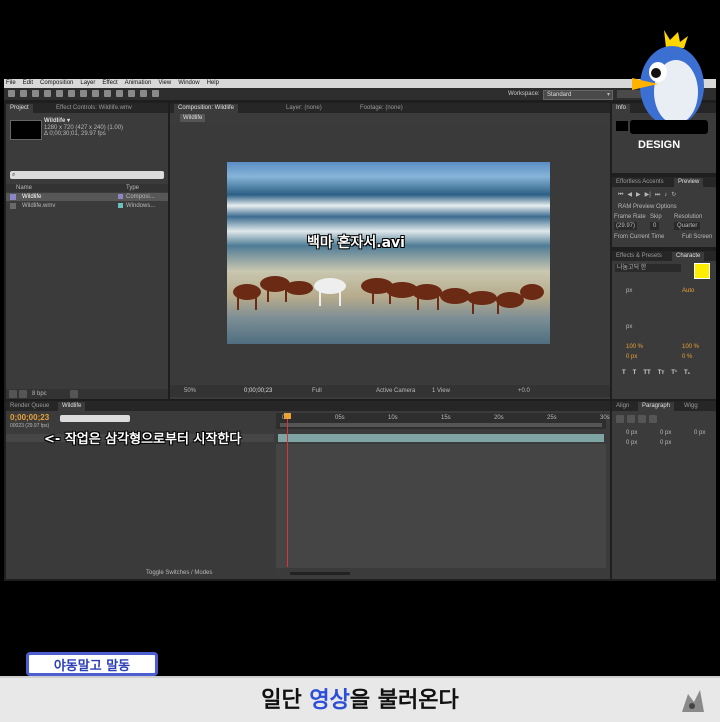 The width and height of the screenshot is (720, 722). Describe the element at coordinates (687, 226) in the screenshot. I see `resolution-select: Quarter` at that location.